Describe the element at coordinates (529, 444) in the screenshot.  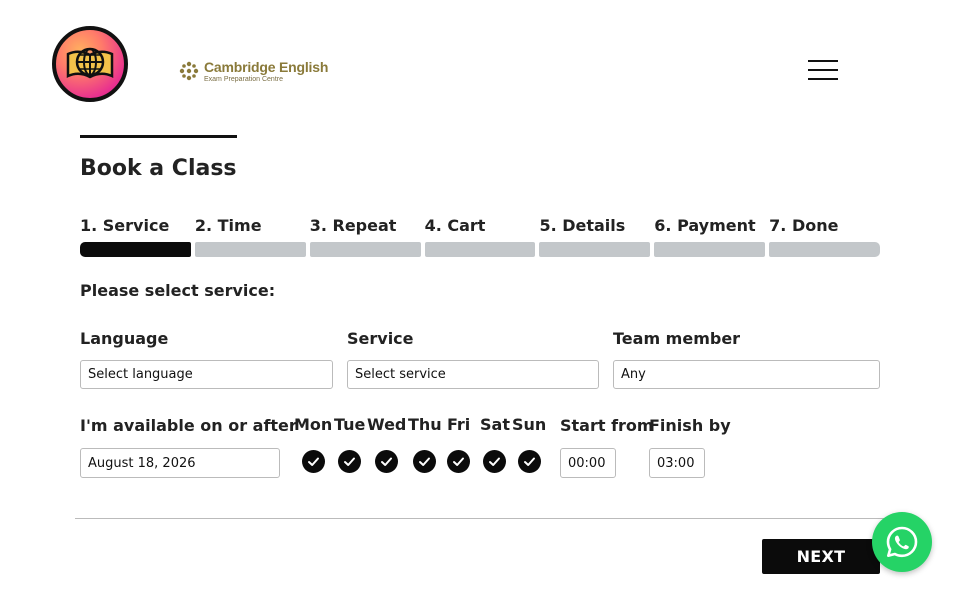
I see `day-sun: Sun` at that location.